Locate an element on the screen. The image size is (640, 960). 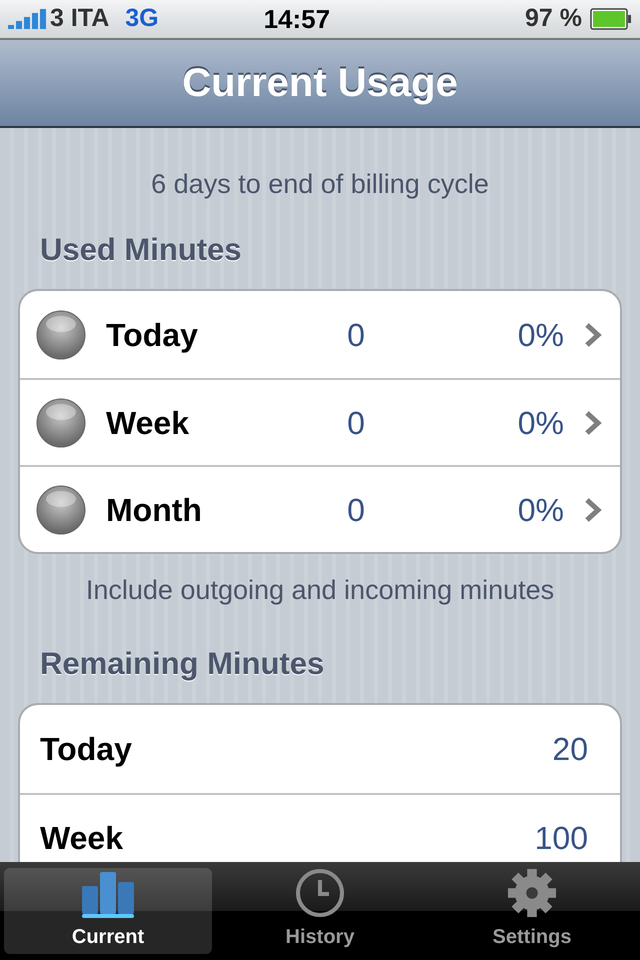
signal-icon is located at coordinates (27, 19).